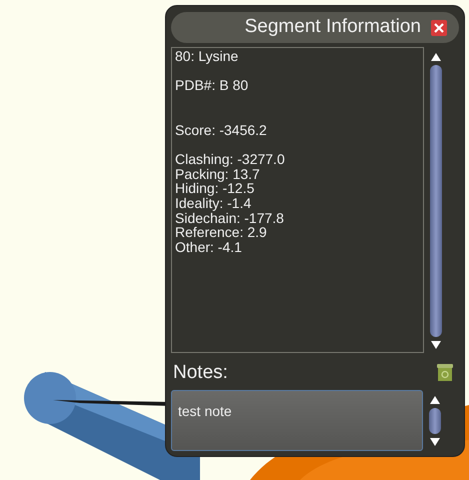 Image resolution: width=469 pixels, height=480 pixels. Describe the element at coordinates (445, 373) in the screenshot. I see `trash-icon` at that location.